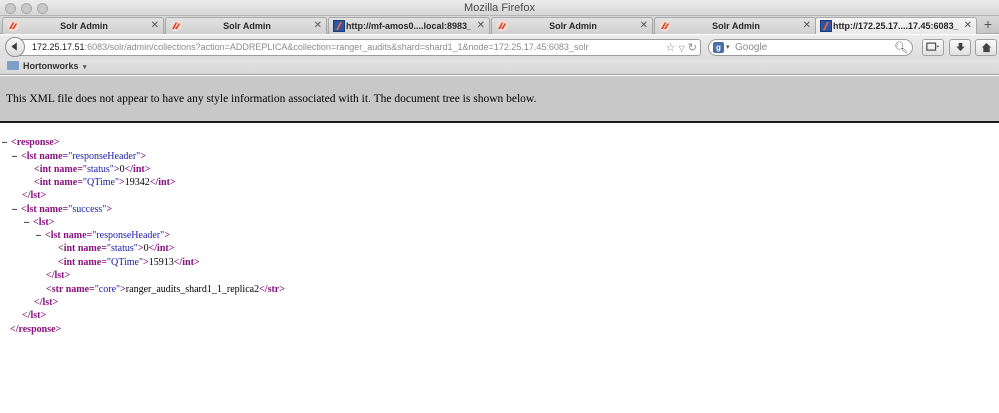  I want to click on xml-line-lst-success: – <lst name="success">, so click(62, 209).